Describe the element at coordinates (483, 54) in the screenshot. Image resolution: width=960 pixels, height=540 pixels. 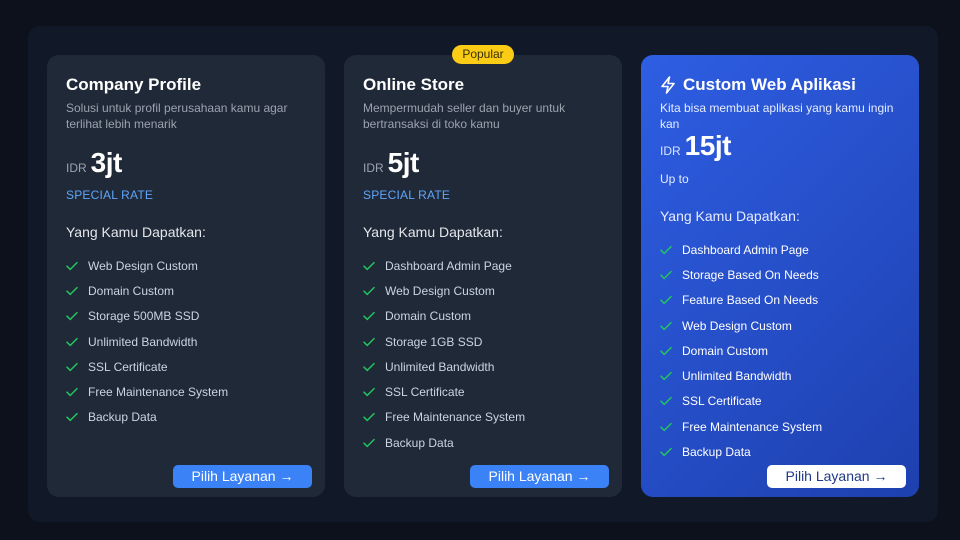
I see `popular-badge: Popular` at that location.